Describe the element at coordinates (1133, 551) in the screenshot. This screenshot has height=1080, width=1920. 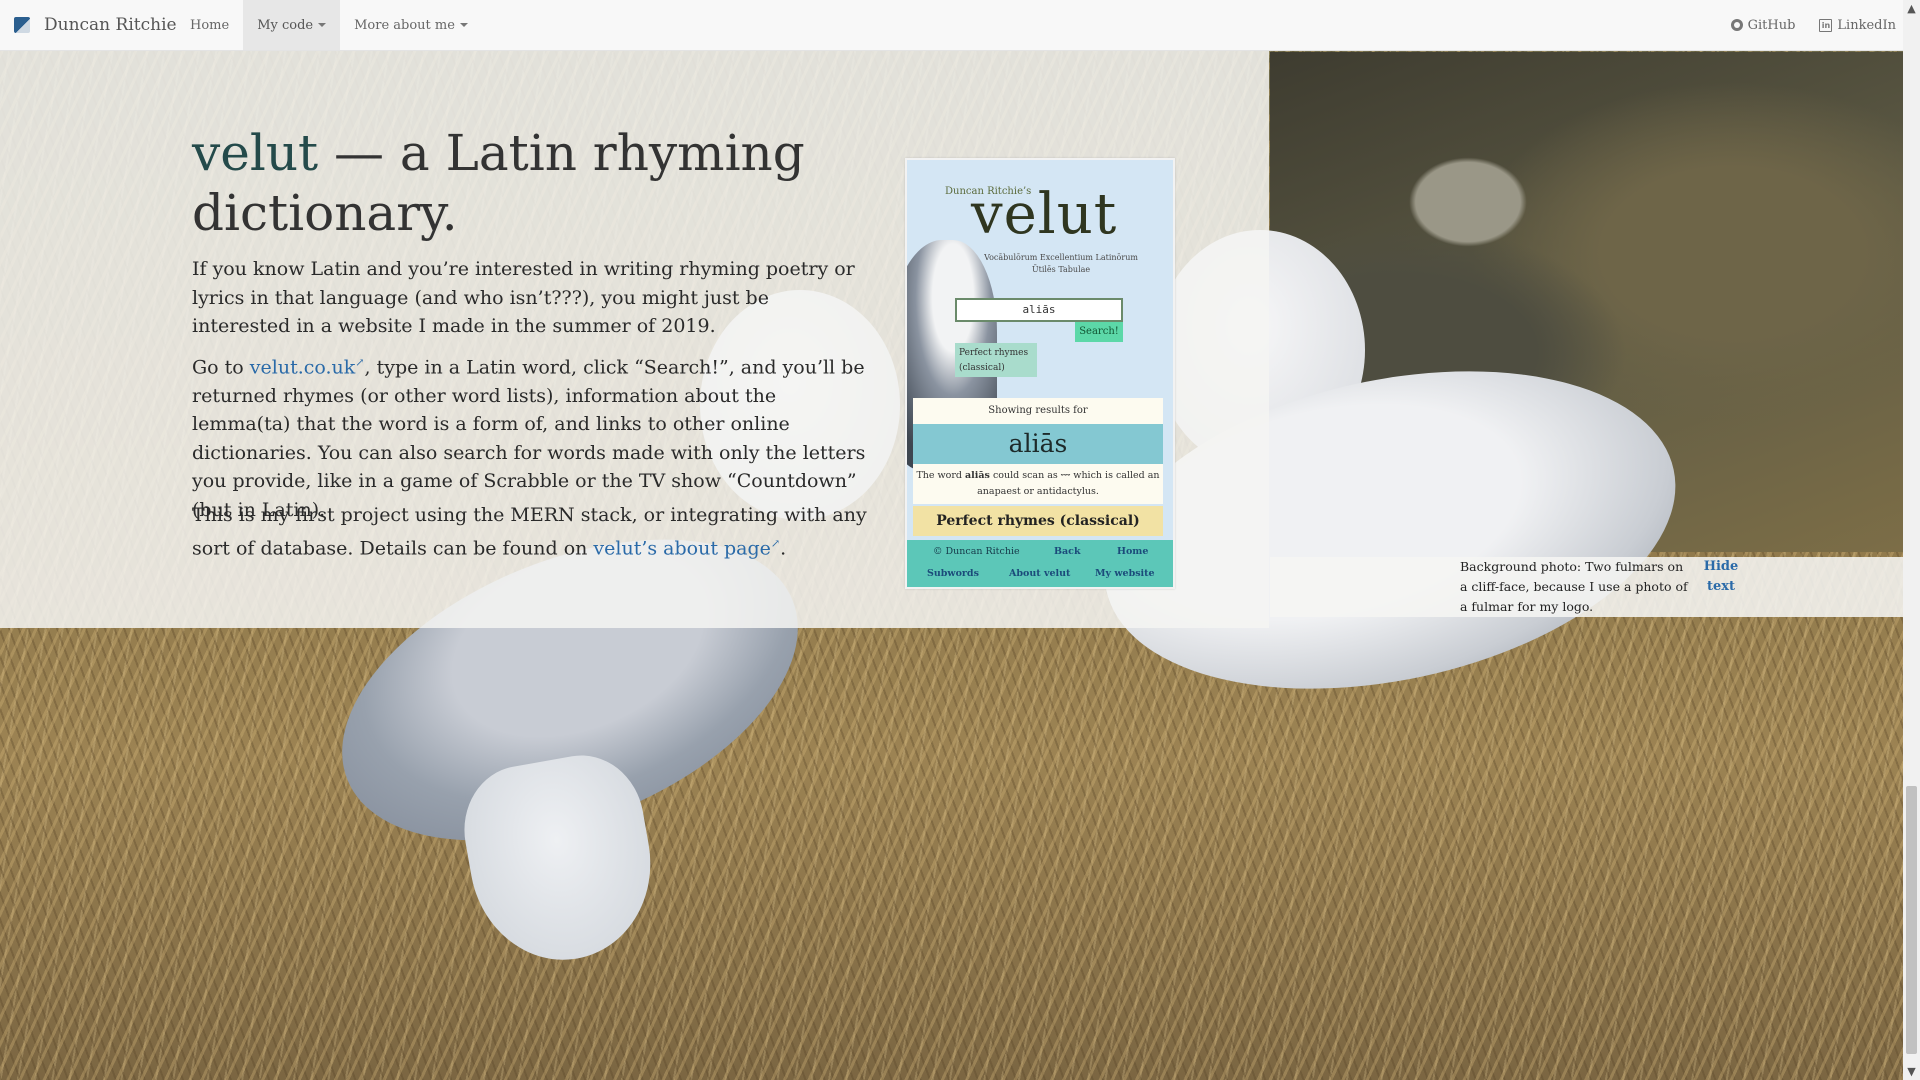
I see `mock-home-link: Home` at that location.